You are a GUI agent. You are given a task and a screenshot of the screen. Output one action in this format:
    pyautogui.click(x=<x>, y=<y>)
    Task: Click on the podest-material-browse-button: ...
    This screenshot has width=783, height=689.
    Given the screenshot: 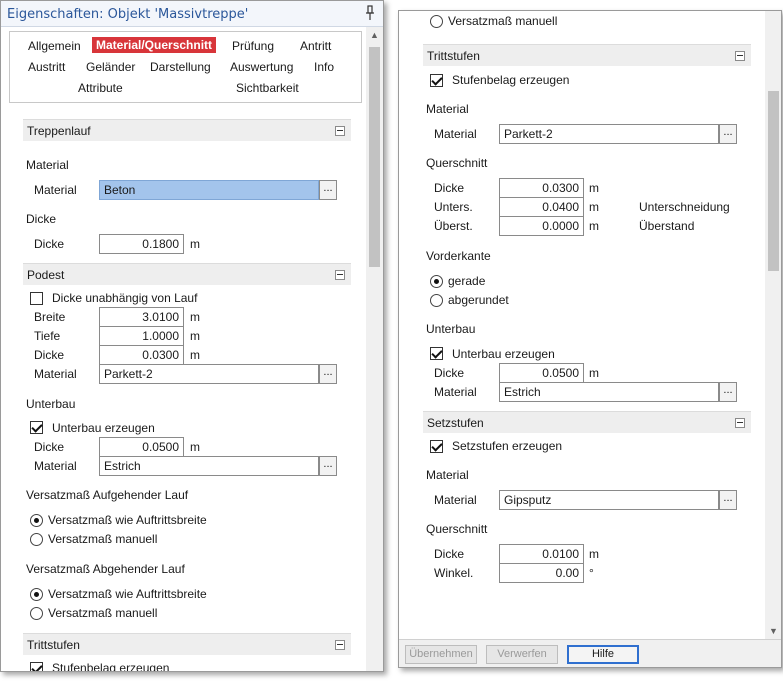 What is the action you would take?
    pyautogui.click(x=328, y=374)
    